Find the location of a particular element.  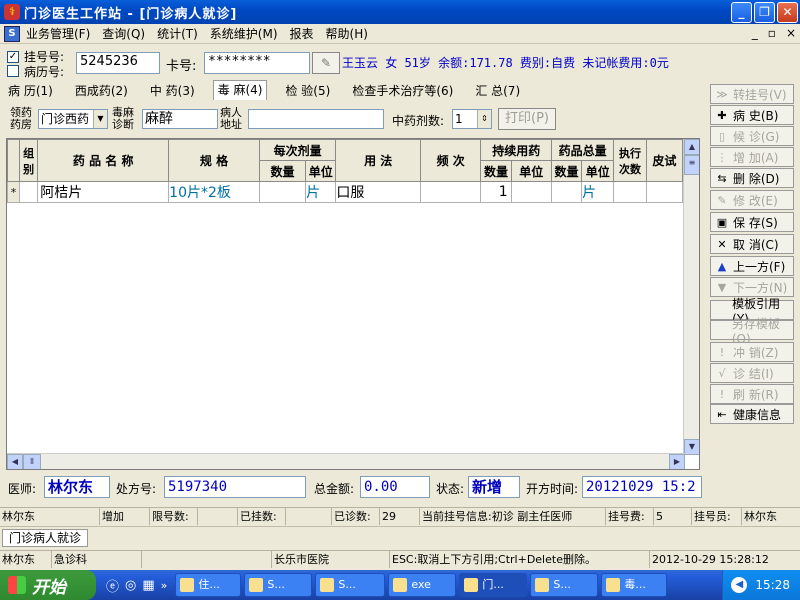

mdi-minimize-button: _ is located at coordinates (755, 33).